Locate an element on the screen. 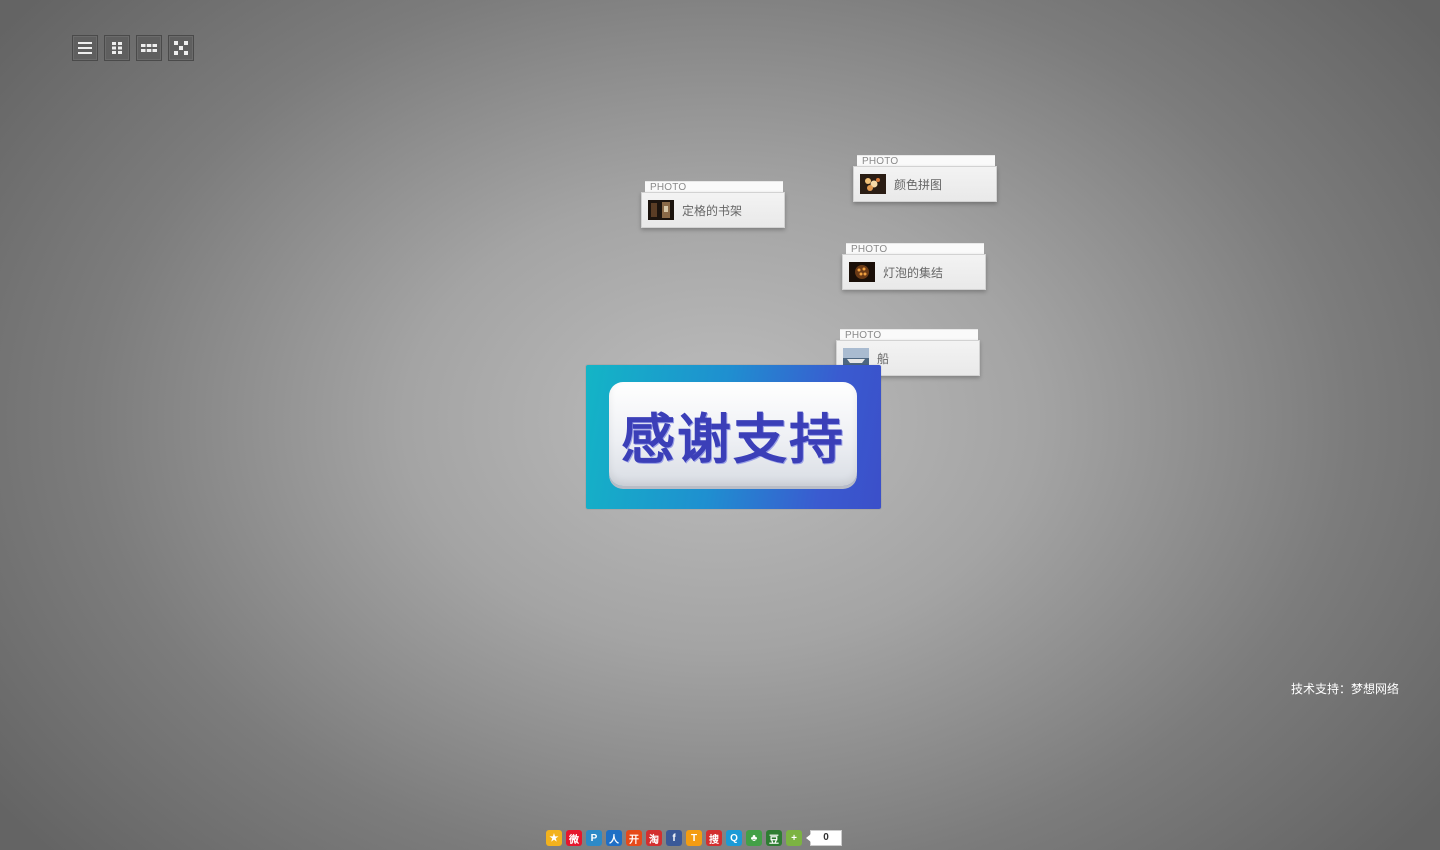 Image resolution: width=1440 pixels, height=850 pixels. grid-small-view-button is located at coordinates (117, 48).